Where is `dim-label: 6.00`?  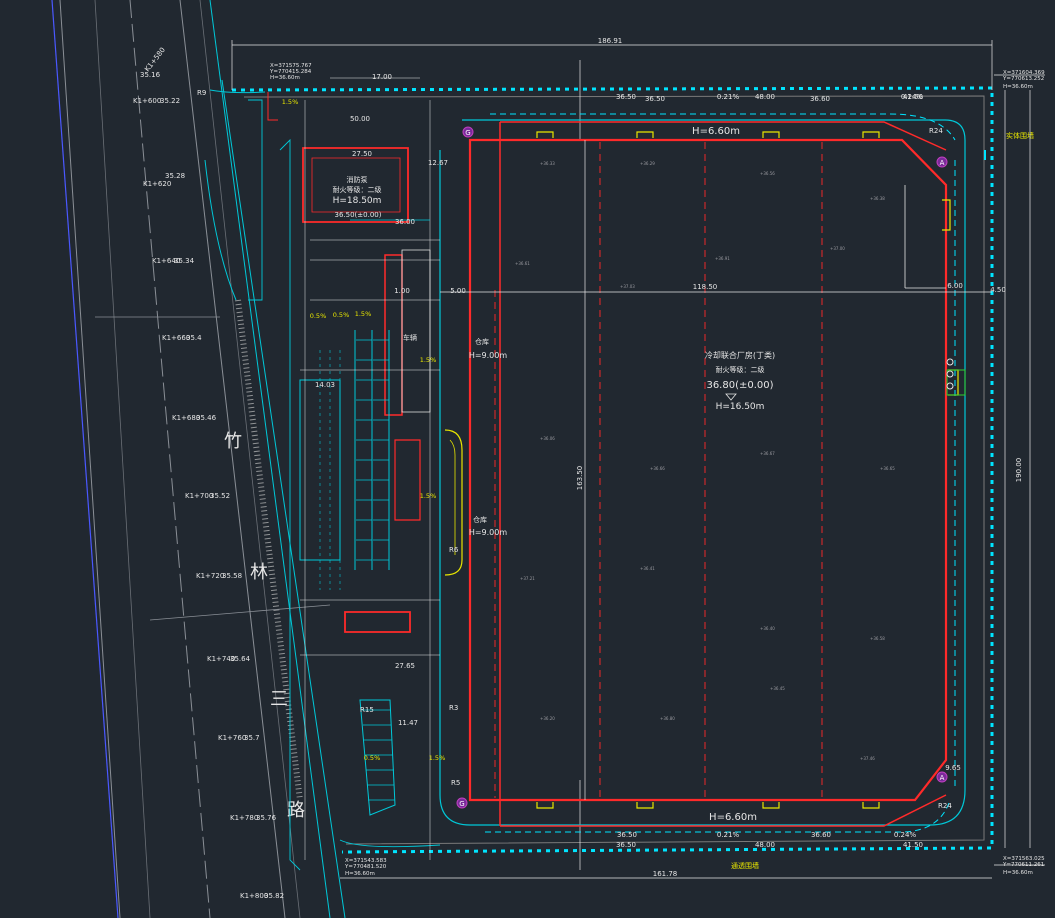
dim-label: 6.00 is located at coordinates (955, 286).